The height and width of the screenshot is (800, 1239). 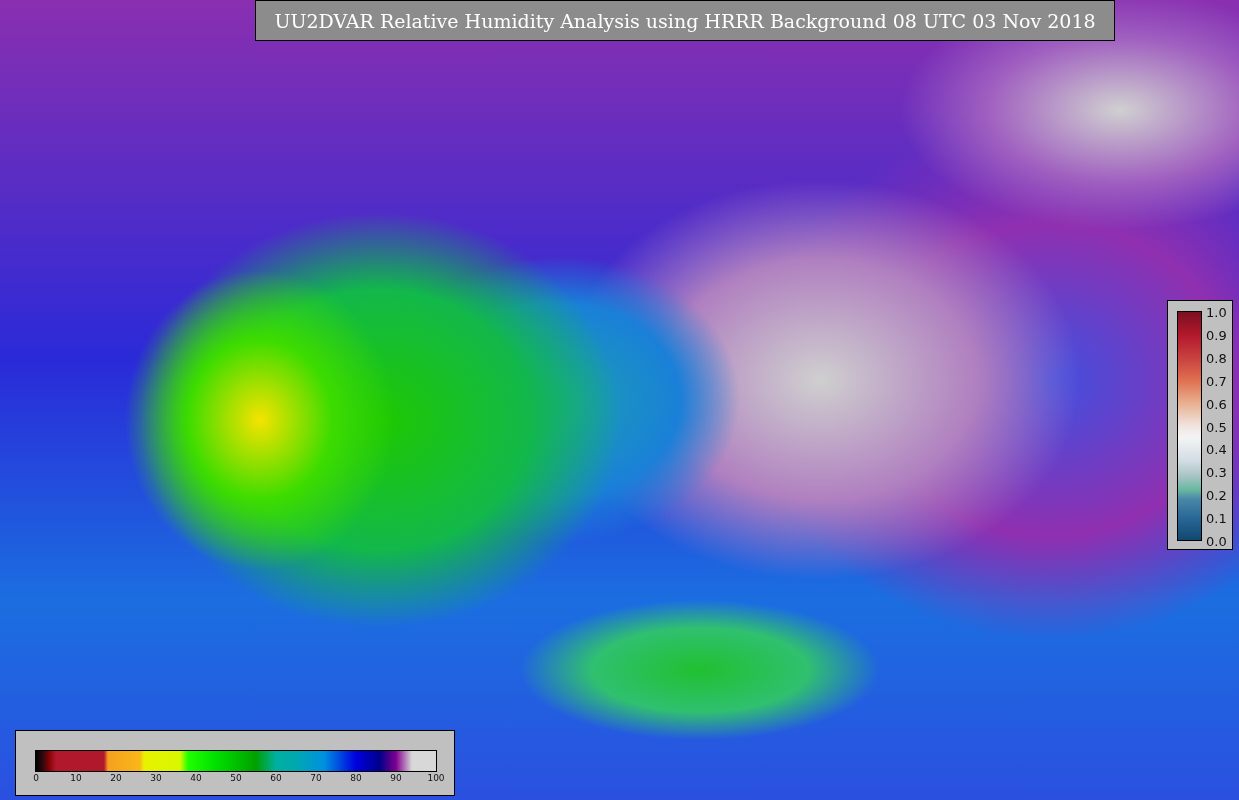 What do you see at coordinates (1216, 472) in the screenshot?
I see `tick-label: 0.3` at bounding box center [1216, 472].